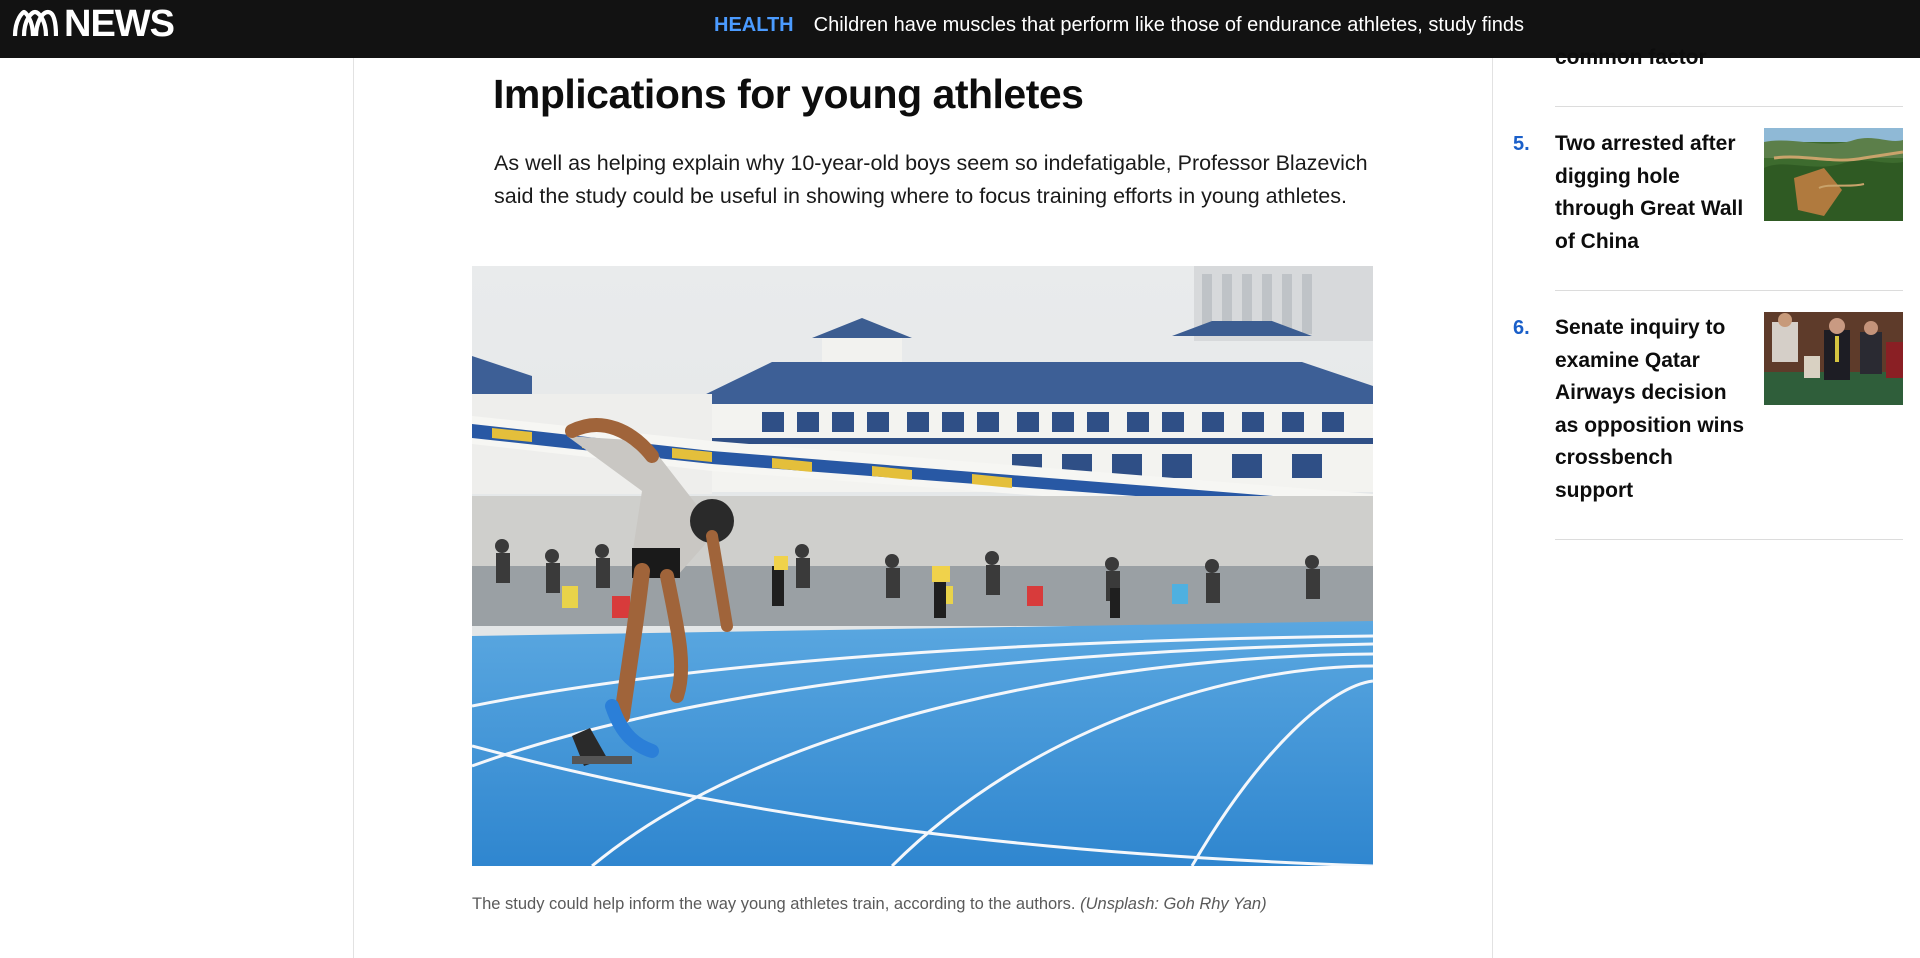 The image size is (1920, 958). Describe the element at coordinates (35, 23) in the screenshot. I see `abc-logo-icon` at that location.